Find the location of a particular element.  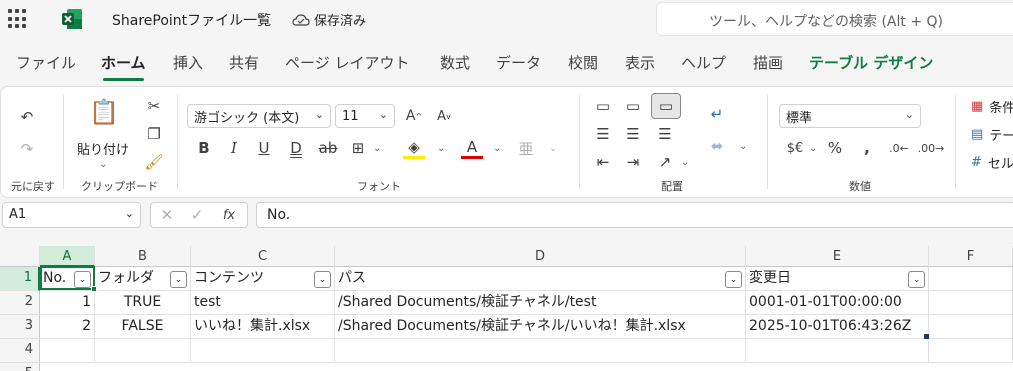

redo-icon: ↷ is located at coordinates (27, 149).